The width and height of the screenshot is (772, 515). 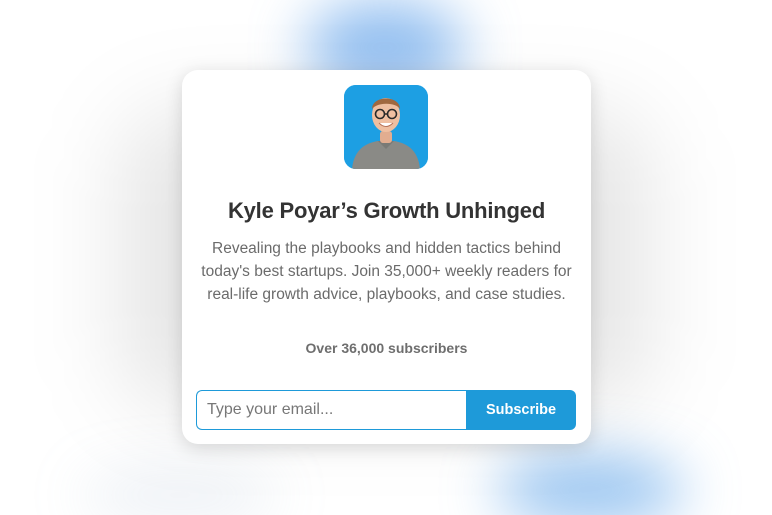 I want to click on author-avatar, so click(x=386, y=127).